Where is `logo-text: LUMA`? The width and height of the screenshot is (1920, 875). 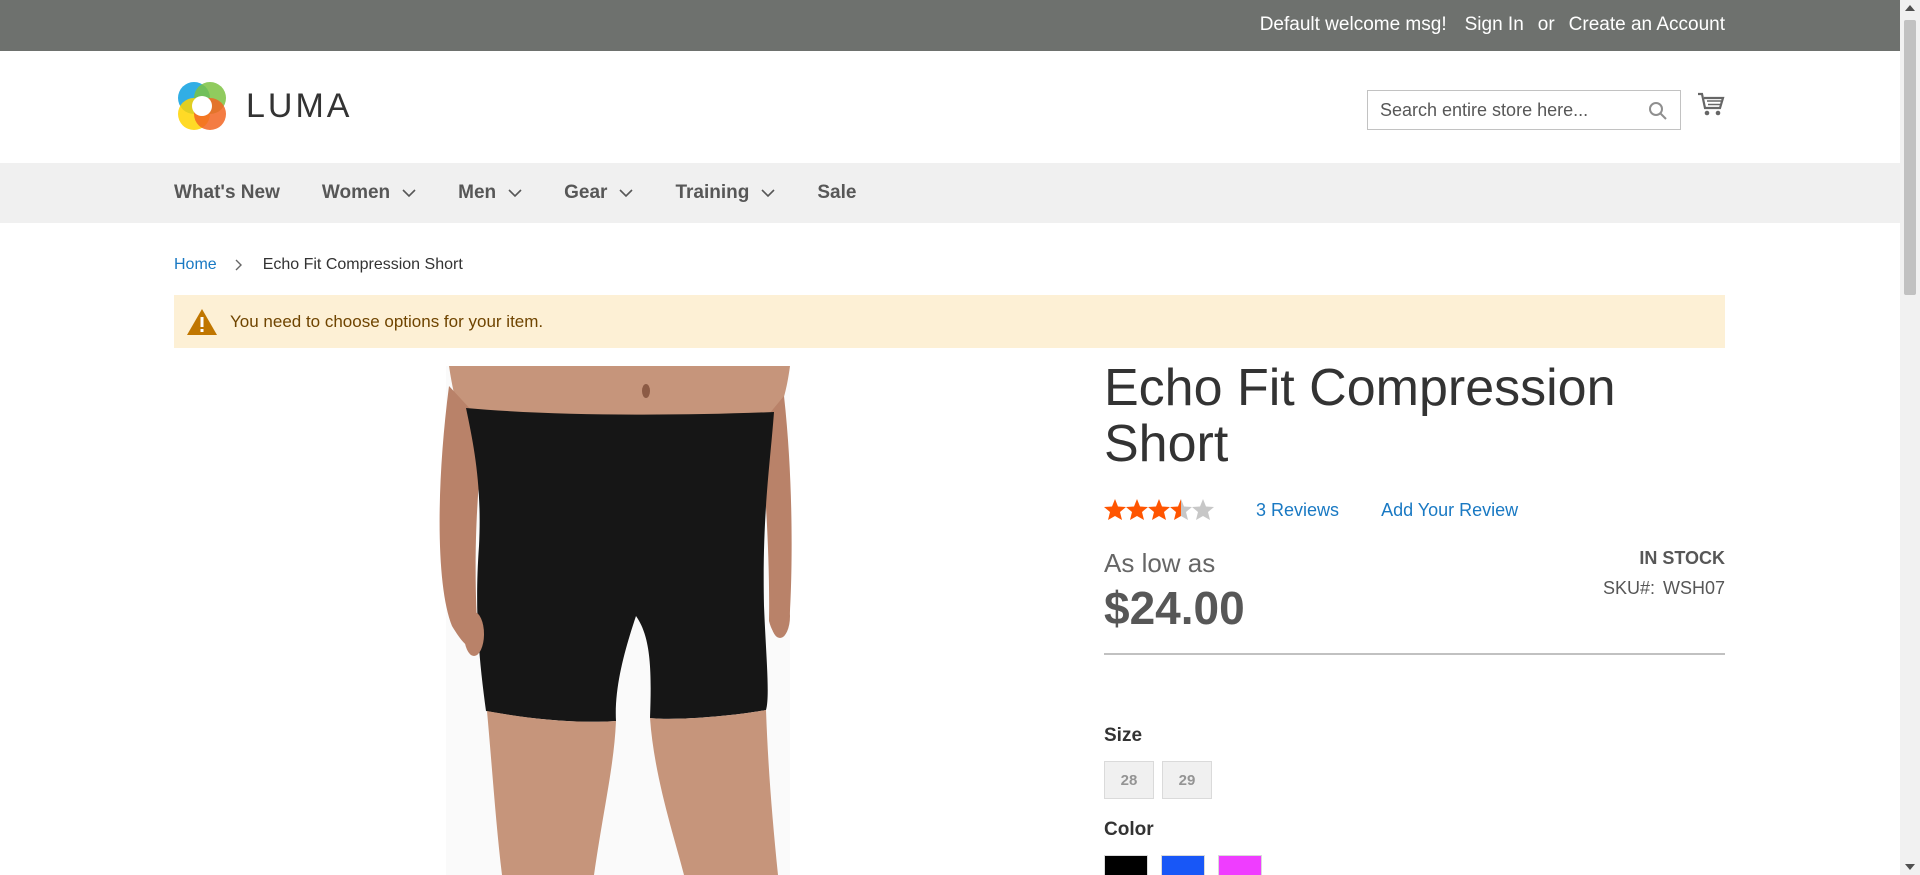 logo-text: LUMA is located at coordinates (299, 105).